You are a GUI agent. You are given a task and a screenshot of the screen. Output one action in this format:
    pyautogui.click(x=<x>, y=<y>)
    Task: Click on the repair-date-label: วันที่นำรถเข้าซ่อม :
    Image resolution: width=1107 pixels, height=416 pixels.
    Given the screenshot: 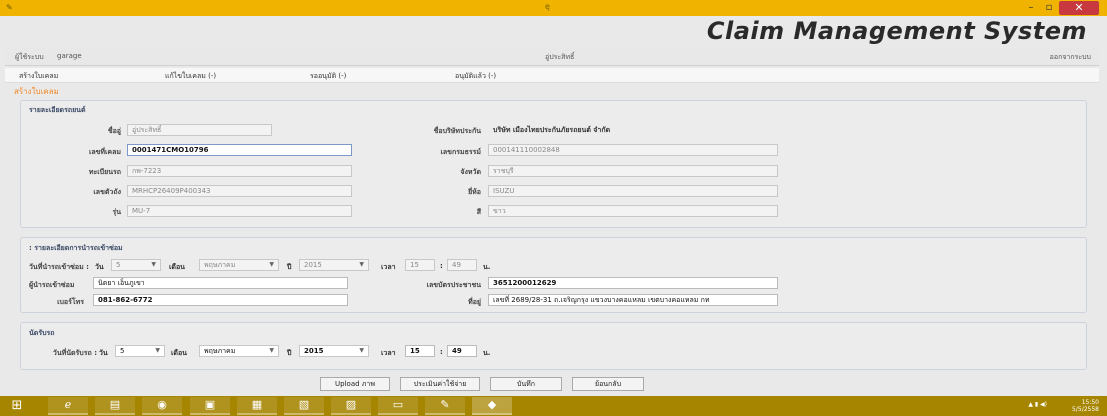 What is the action you would take?
    pyautogui.click(x=59, y=267)
    